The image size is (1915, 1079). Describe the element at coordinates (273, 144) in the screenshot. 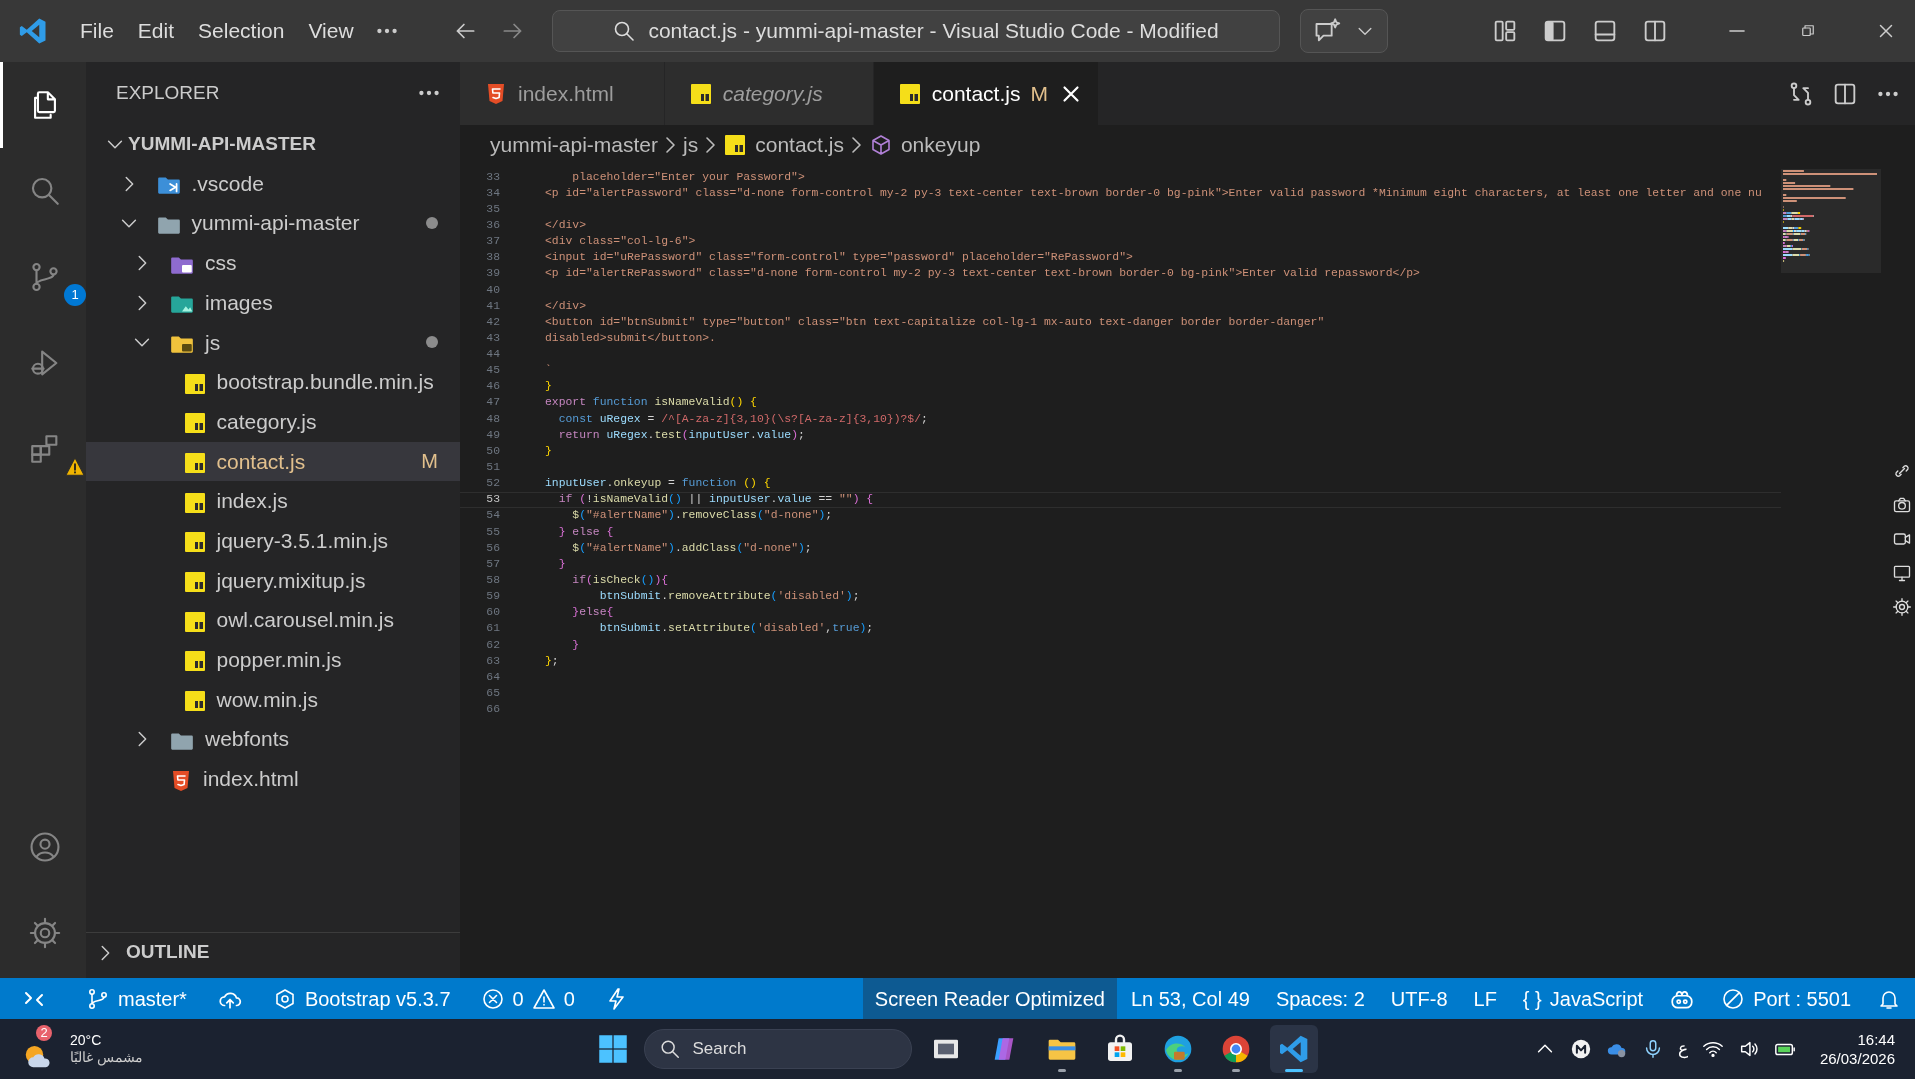

I see `folder-header: YUMMI-API-MASTER` at that location.